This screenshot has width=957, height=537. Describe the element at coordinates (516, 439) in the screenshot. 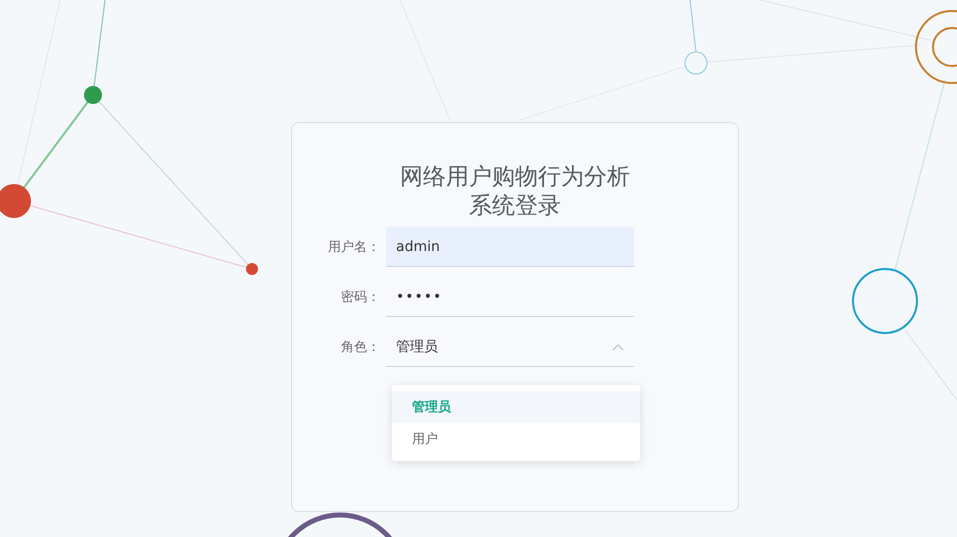

I see `dropdown-option: 用户` at that location.